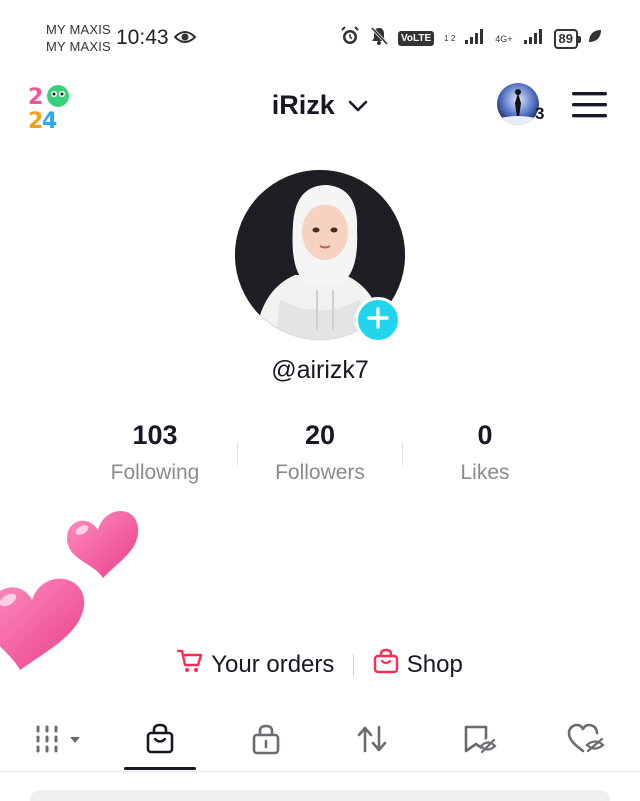 This screenshot has width=640, height=801. I want to click on content-placeholder, so click(320, 795).